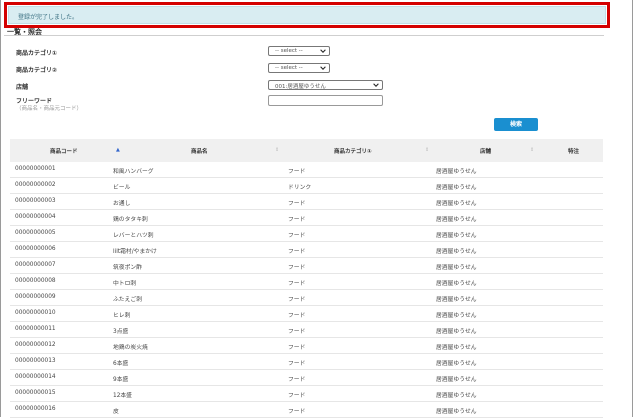  I want to click on column-header-category1: 商品カテゴリ①, so click(353, 151).